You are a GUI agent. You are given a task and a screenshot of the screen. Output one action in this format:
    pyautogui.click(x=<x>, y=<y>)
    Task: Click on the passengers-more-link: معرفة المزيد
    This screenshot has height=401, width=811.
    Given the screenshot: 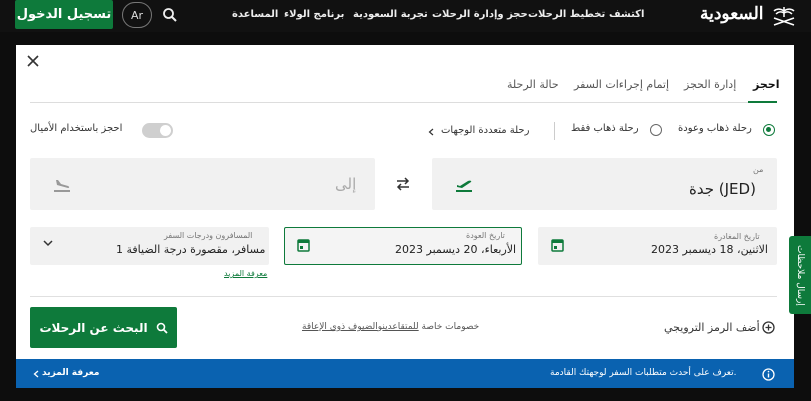 What is the action you would take?
    pyautogui.click(x=245, y=273)
    